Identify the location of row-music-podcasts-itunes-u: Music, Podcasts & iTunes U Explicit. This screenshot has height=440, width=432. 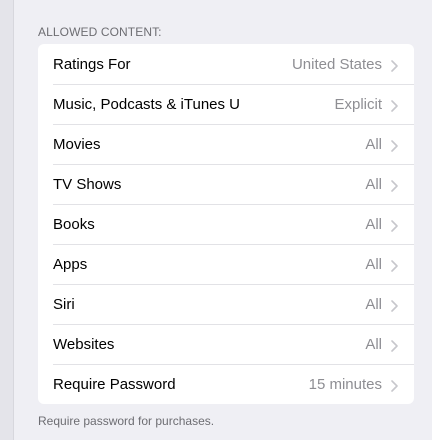
(226, 104).